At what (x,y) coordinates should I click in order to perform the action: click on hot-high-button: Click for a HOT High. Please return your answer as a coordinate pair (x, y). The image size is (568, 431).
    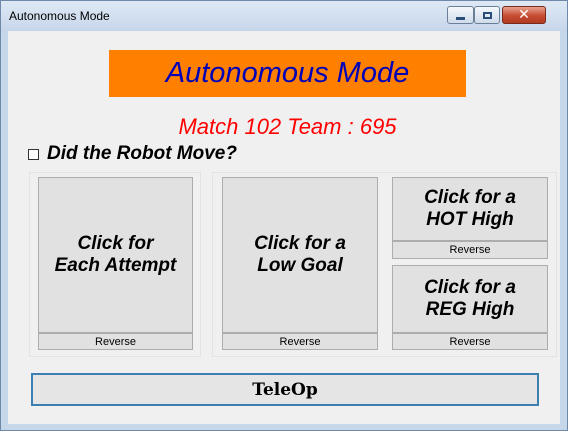
    Looking at the image, I should click on (470, 209).